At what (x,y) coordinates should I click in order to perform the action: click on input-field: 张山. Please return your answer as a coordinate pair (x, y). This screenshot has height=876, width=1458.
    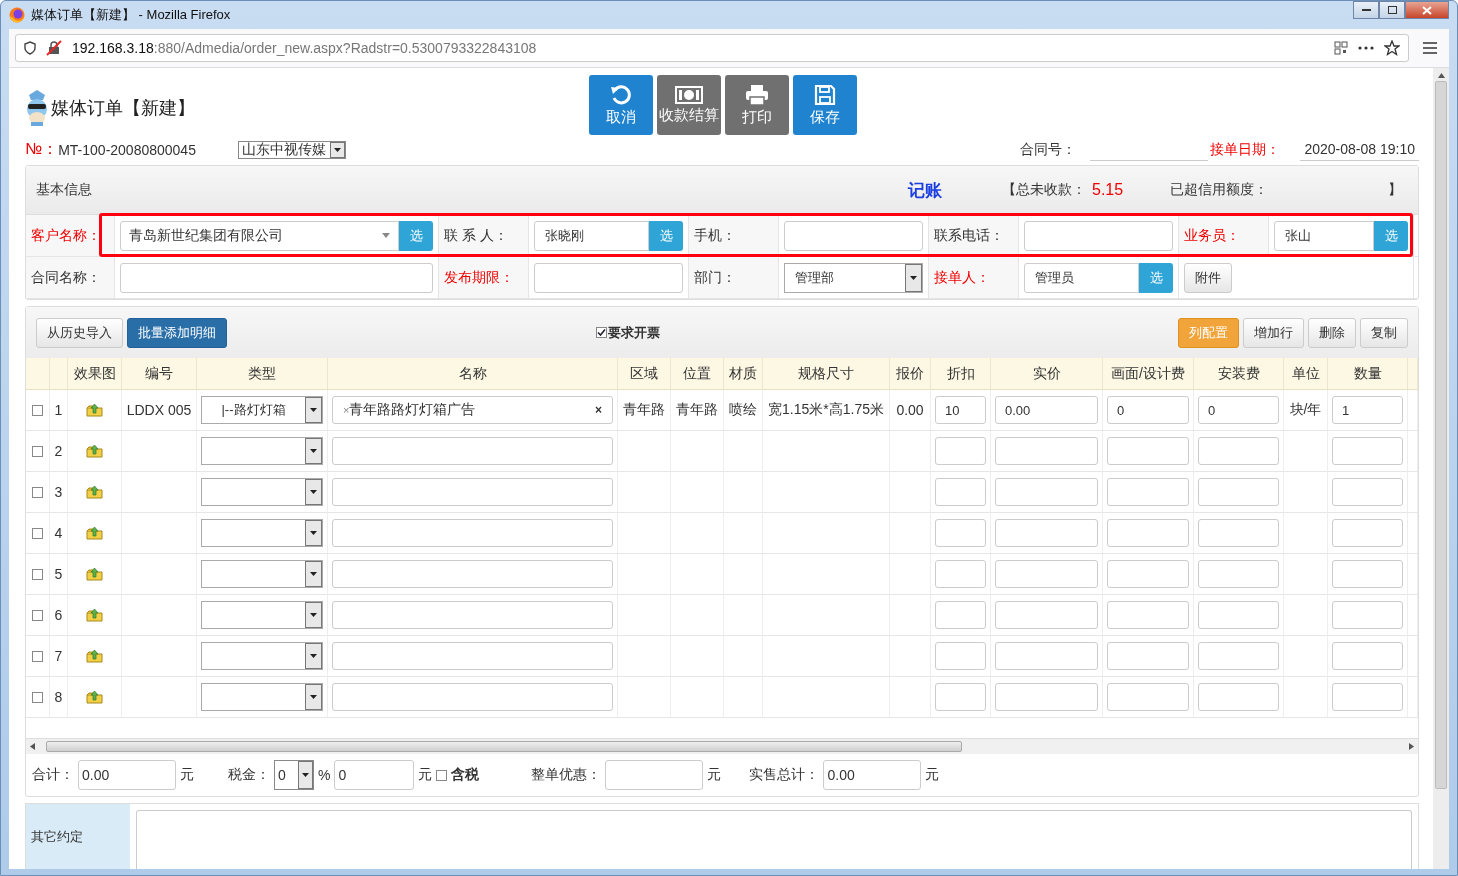
    Looking at the image, I should click on (1324, 235).